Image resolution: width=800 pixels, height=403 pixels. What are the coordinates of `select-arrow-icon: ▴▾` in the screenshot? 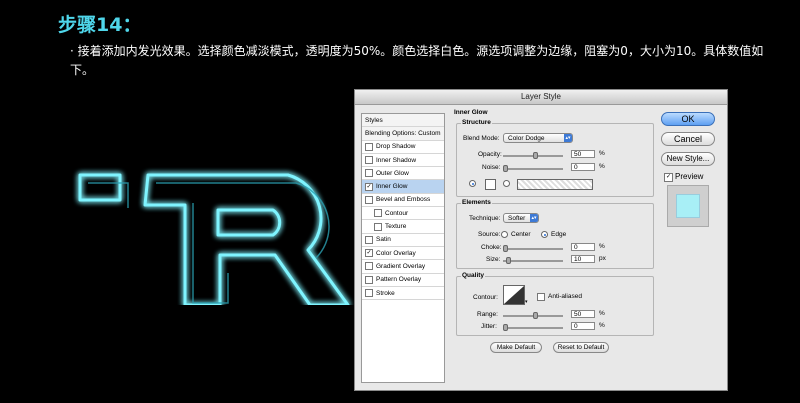 It's located at (534, 218).